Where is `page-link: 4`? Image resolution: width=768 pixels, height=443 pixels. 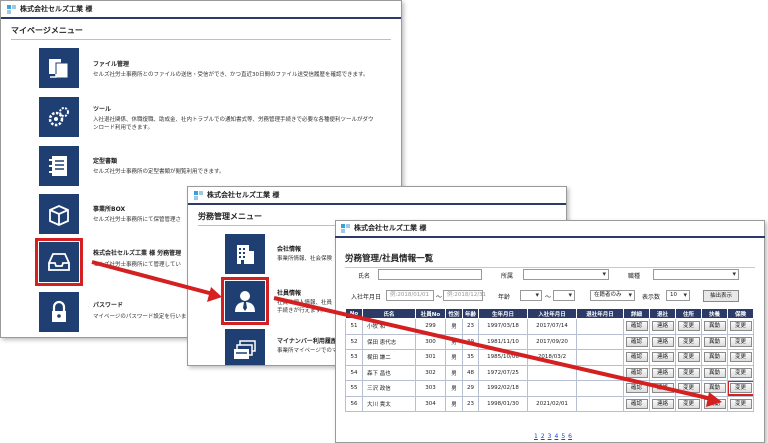 page-link: 4 is located at coordinates (556, 436).